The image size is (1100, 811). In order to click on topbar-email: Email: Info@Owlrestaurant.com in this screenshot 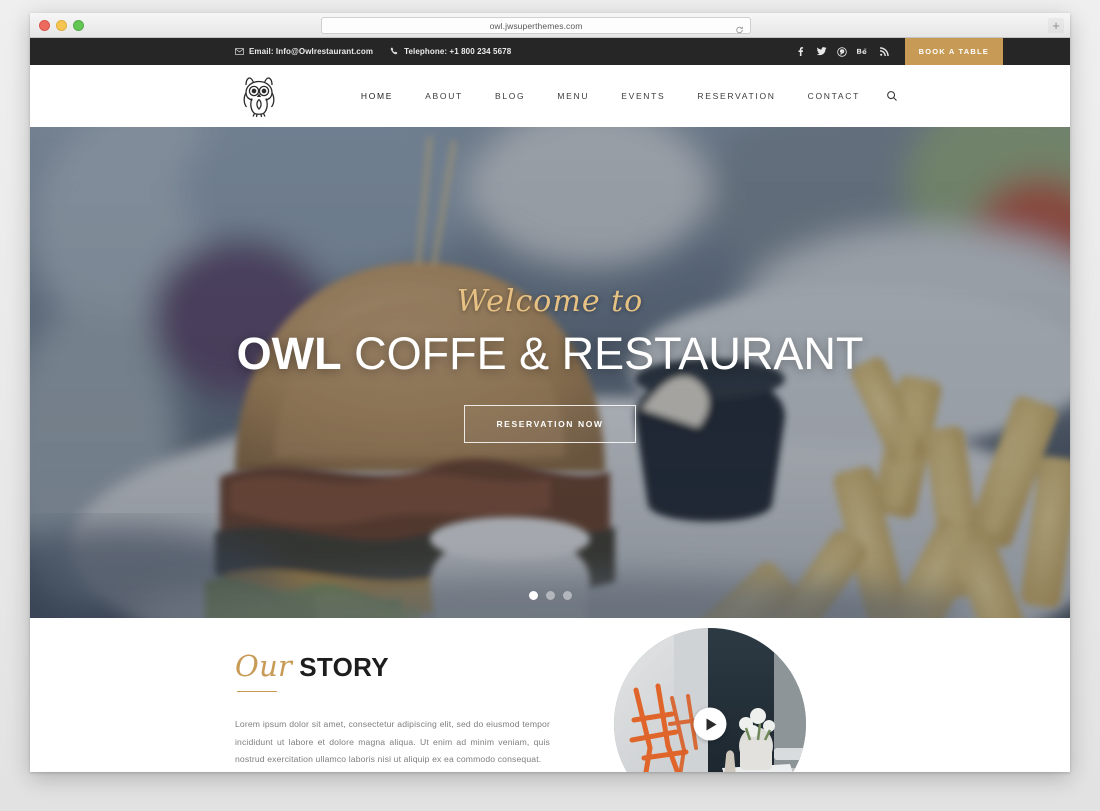, I will do `click(304, 51)`.